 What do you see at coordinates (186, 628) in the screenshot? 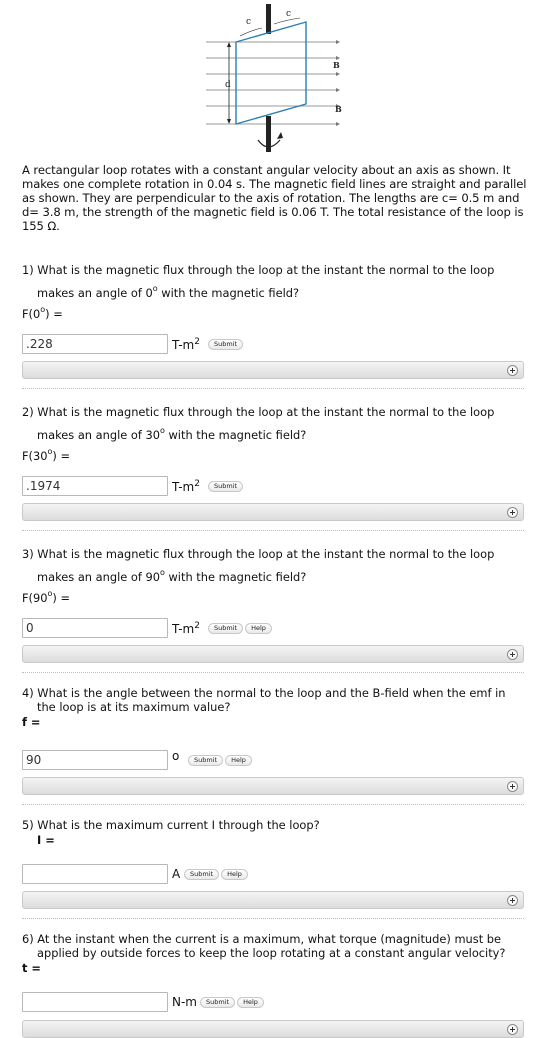
I see `question-3-unit: T-m2` at bounding box center [186, 628].